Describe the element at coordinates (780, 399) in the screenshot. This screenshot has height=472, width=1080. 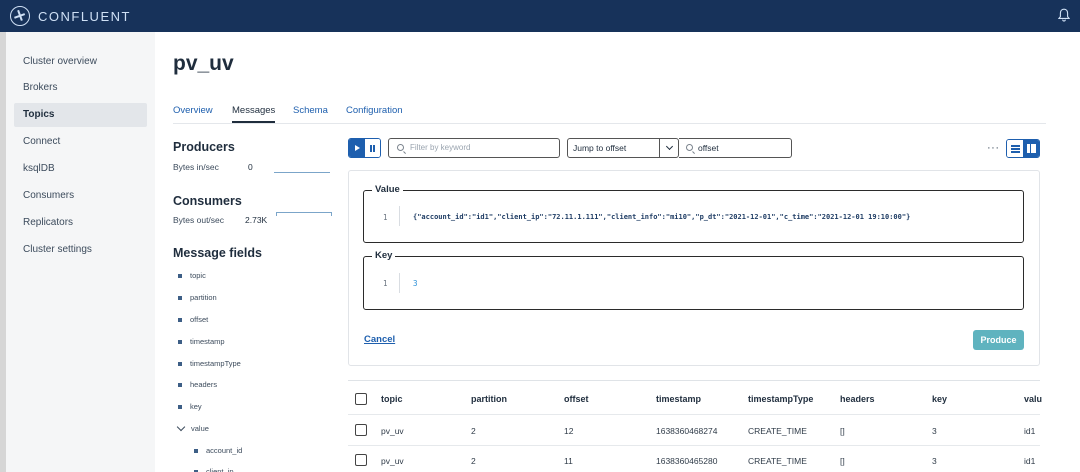
I see `column-header-timestamp-type: timestampType` at that location.